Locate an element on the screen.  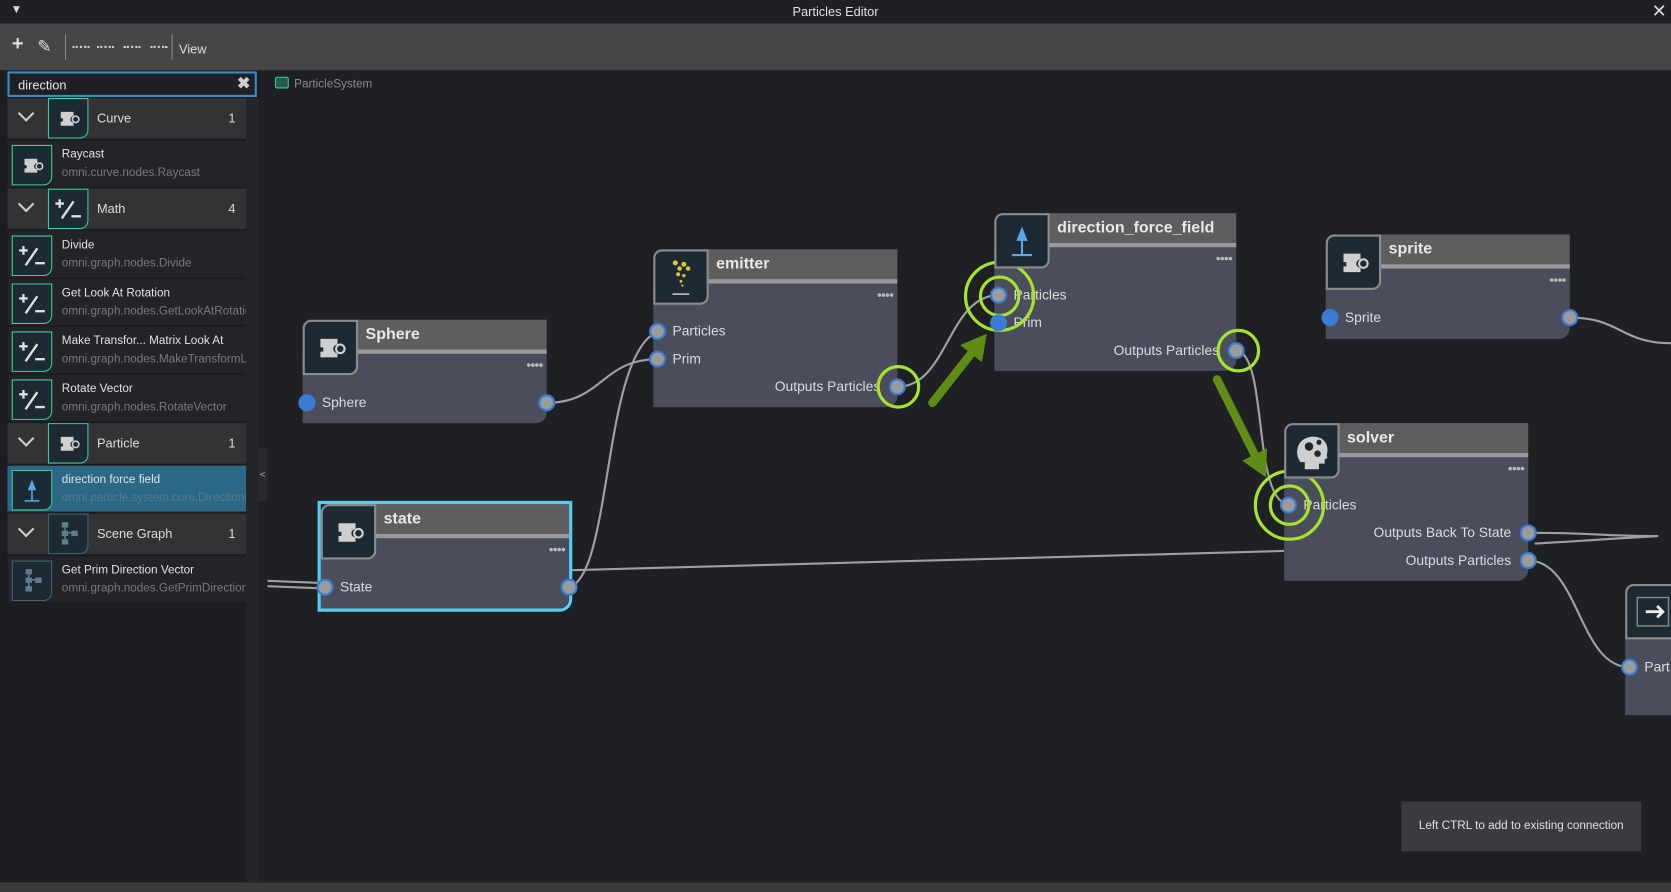
wire-sphere-to-emitter-prim is located at coordinates (602, 381).